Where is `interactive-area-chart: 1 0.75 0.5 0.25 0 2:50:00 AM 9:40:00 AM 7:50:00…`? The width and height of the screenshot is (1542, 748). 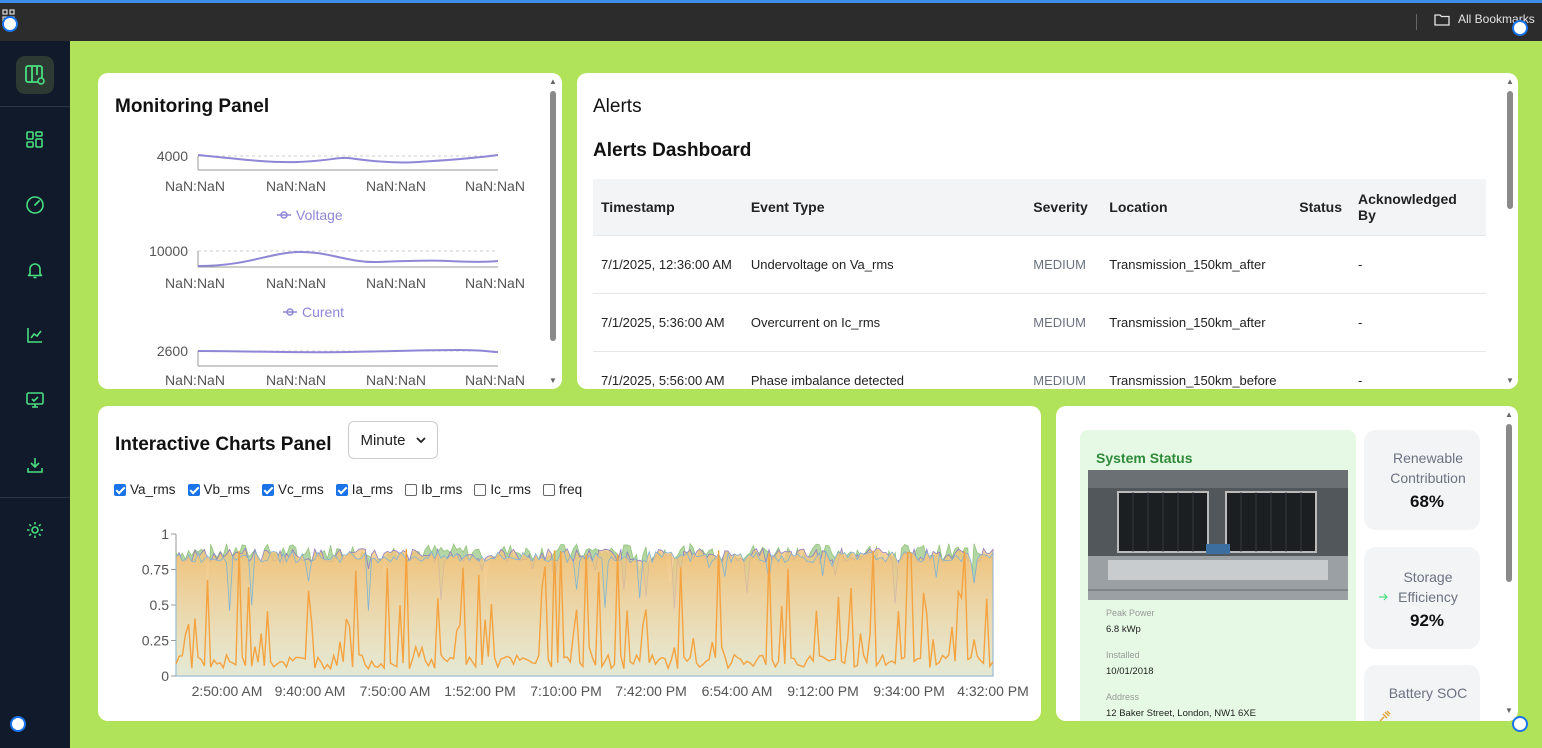 interactive-area-chart: 1 0.75 0.5 0.25 0 2:50:00 AM 9:40:00 AM 7:50:00… is located at coordinates (585, 612).